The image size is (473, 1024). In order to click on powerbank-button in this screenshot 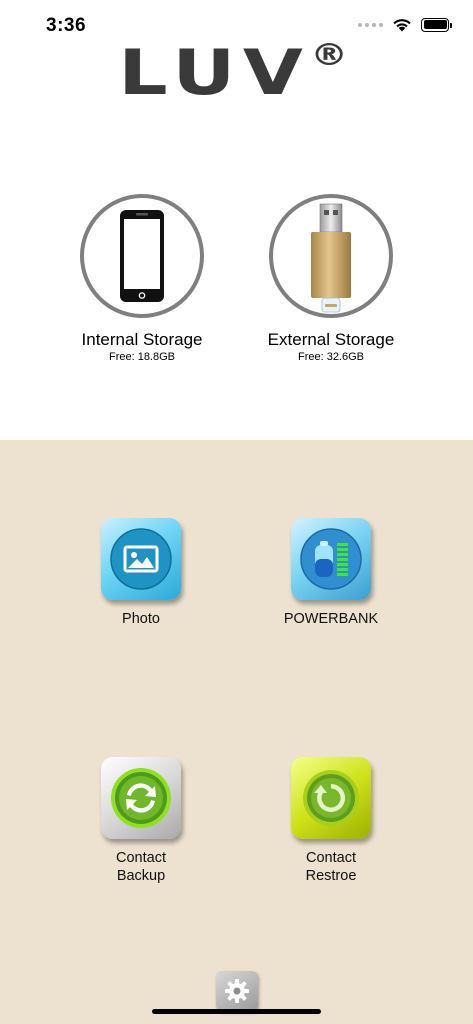, I will do `click(331, 559)`.